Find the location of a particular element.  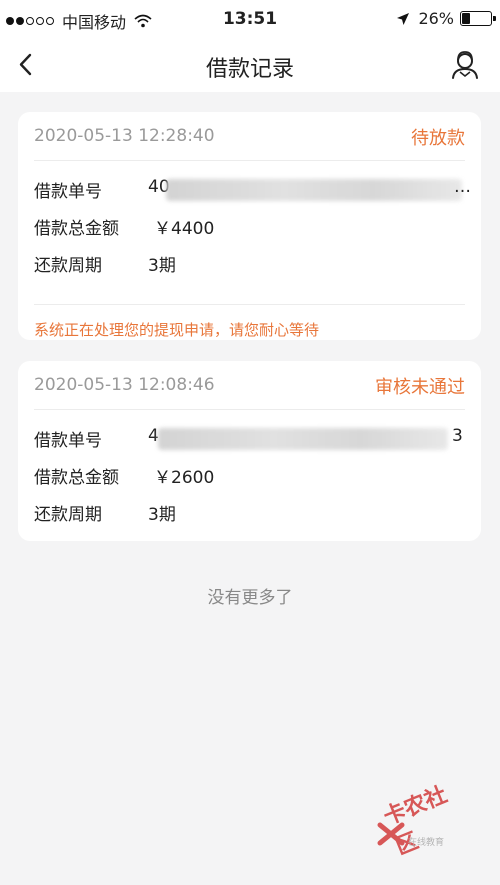

customer-service-icon is located at coordinates (465, 65).